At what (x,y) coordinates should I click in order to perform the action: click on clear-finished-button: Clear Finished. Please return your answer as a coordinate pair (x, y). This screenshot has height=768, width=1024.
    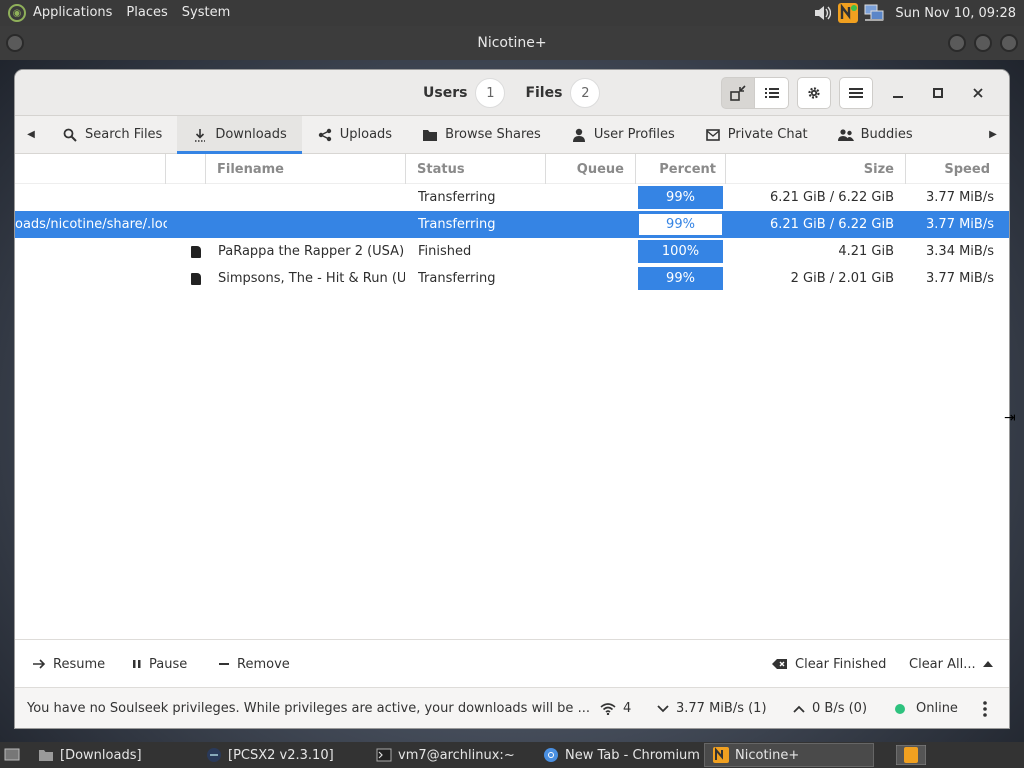
    Looking at the image, I should click on (829, 664).